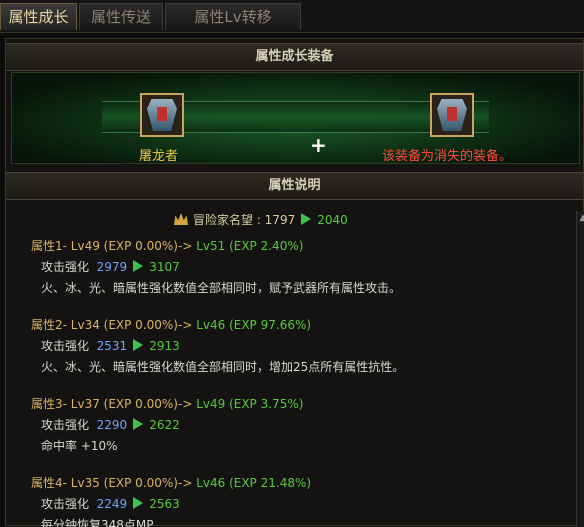 The height and width of the screenshot is (527, 584). I want to click on attribute-4-stat: 攻击强化 2249 2563, so click(110, 504).